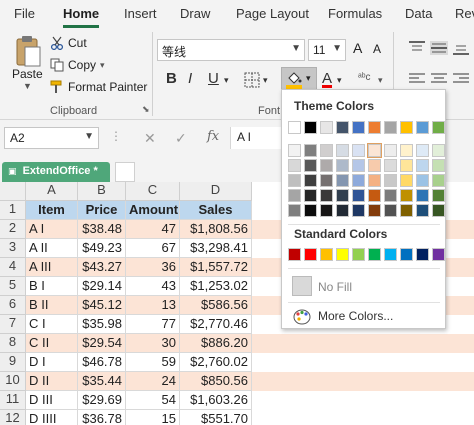  Describe the element at coordinates (181, 138) in the screenshot. I see `enter-icon: ✓` at that location.